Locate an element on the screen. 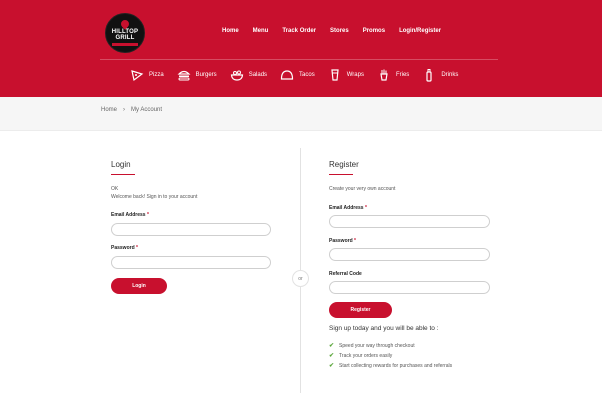 The width and height of the screenshot is (602, 413). flame-icon is located at coordinates (125, 24).